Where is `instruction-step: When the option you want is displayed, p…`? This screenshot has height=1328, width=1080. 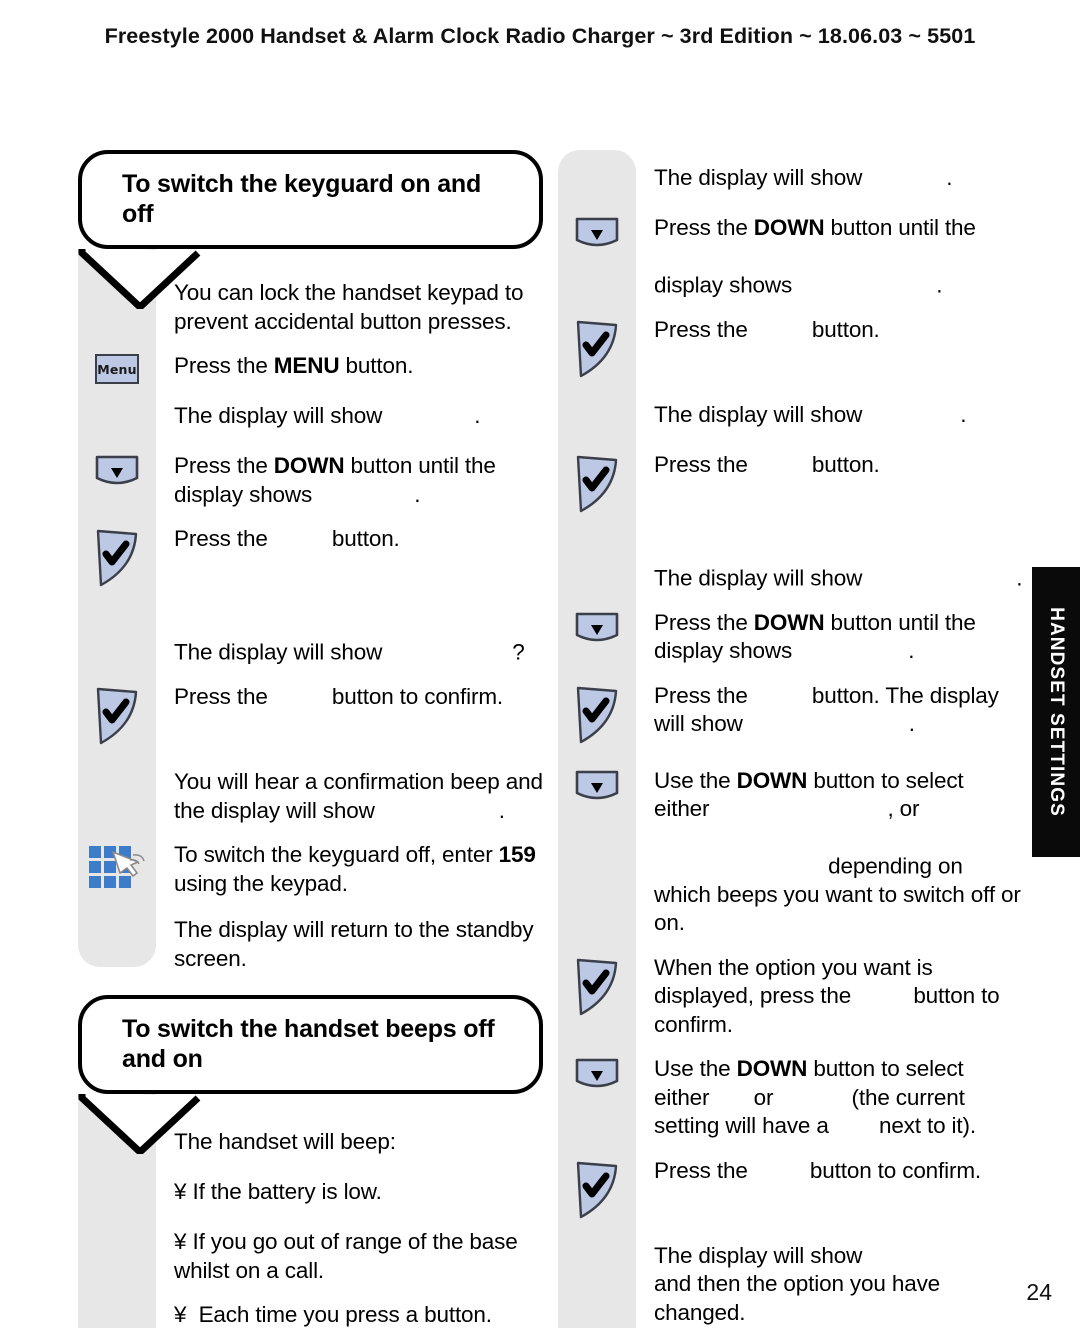
instruction-step: When the option you want is displayed, p… is located at coordinates (790, 997).